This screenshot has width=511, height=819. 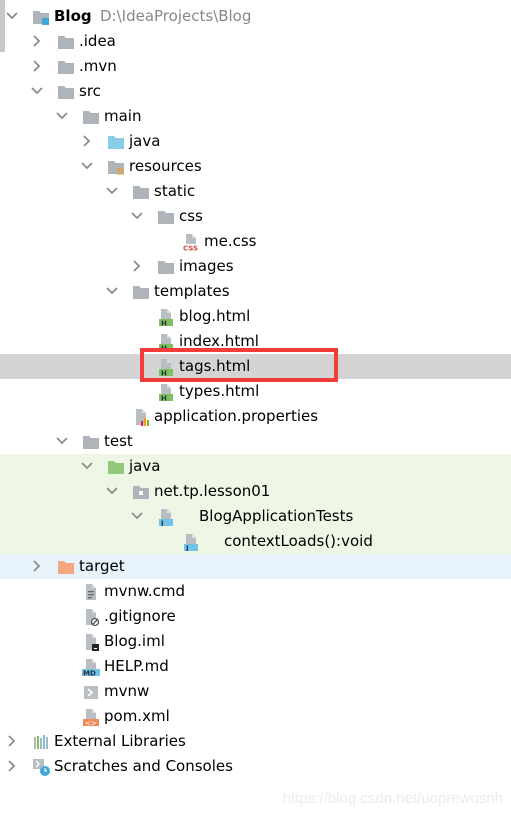 I want to click on tree-node: target, so click(x=255, y=566).